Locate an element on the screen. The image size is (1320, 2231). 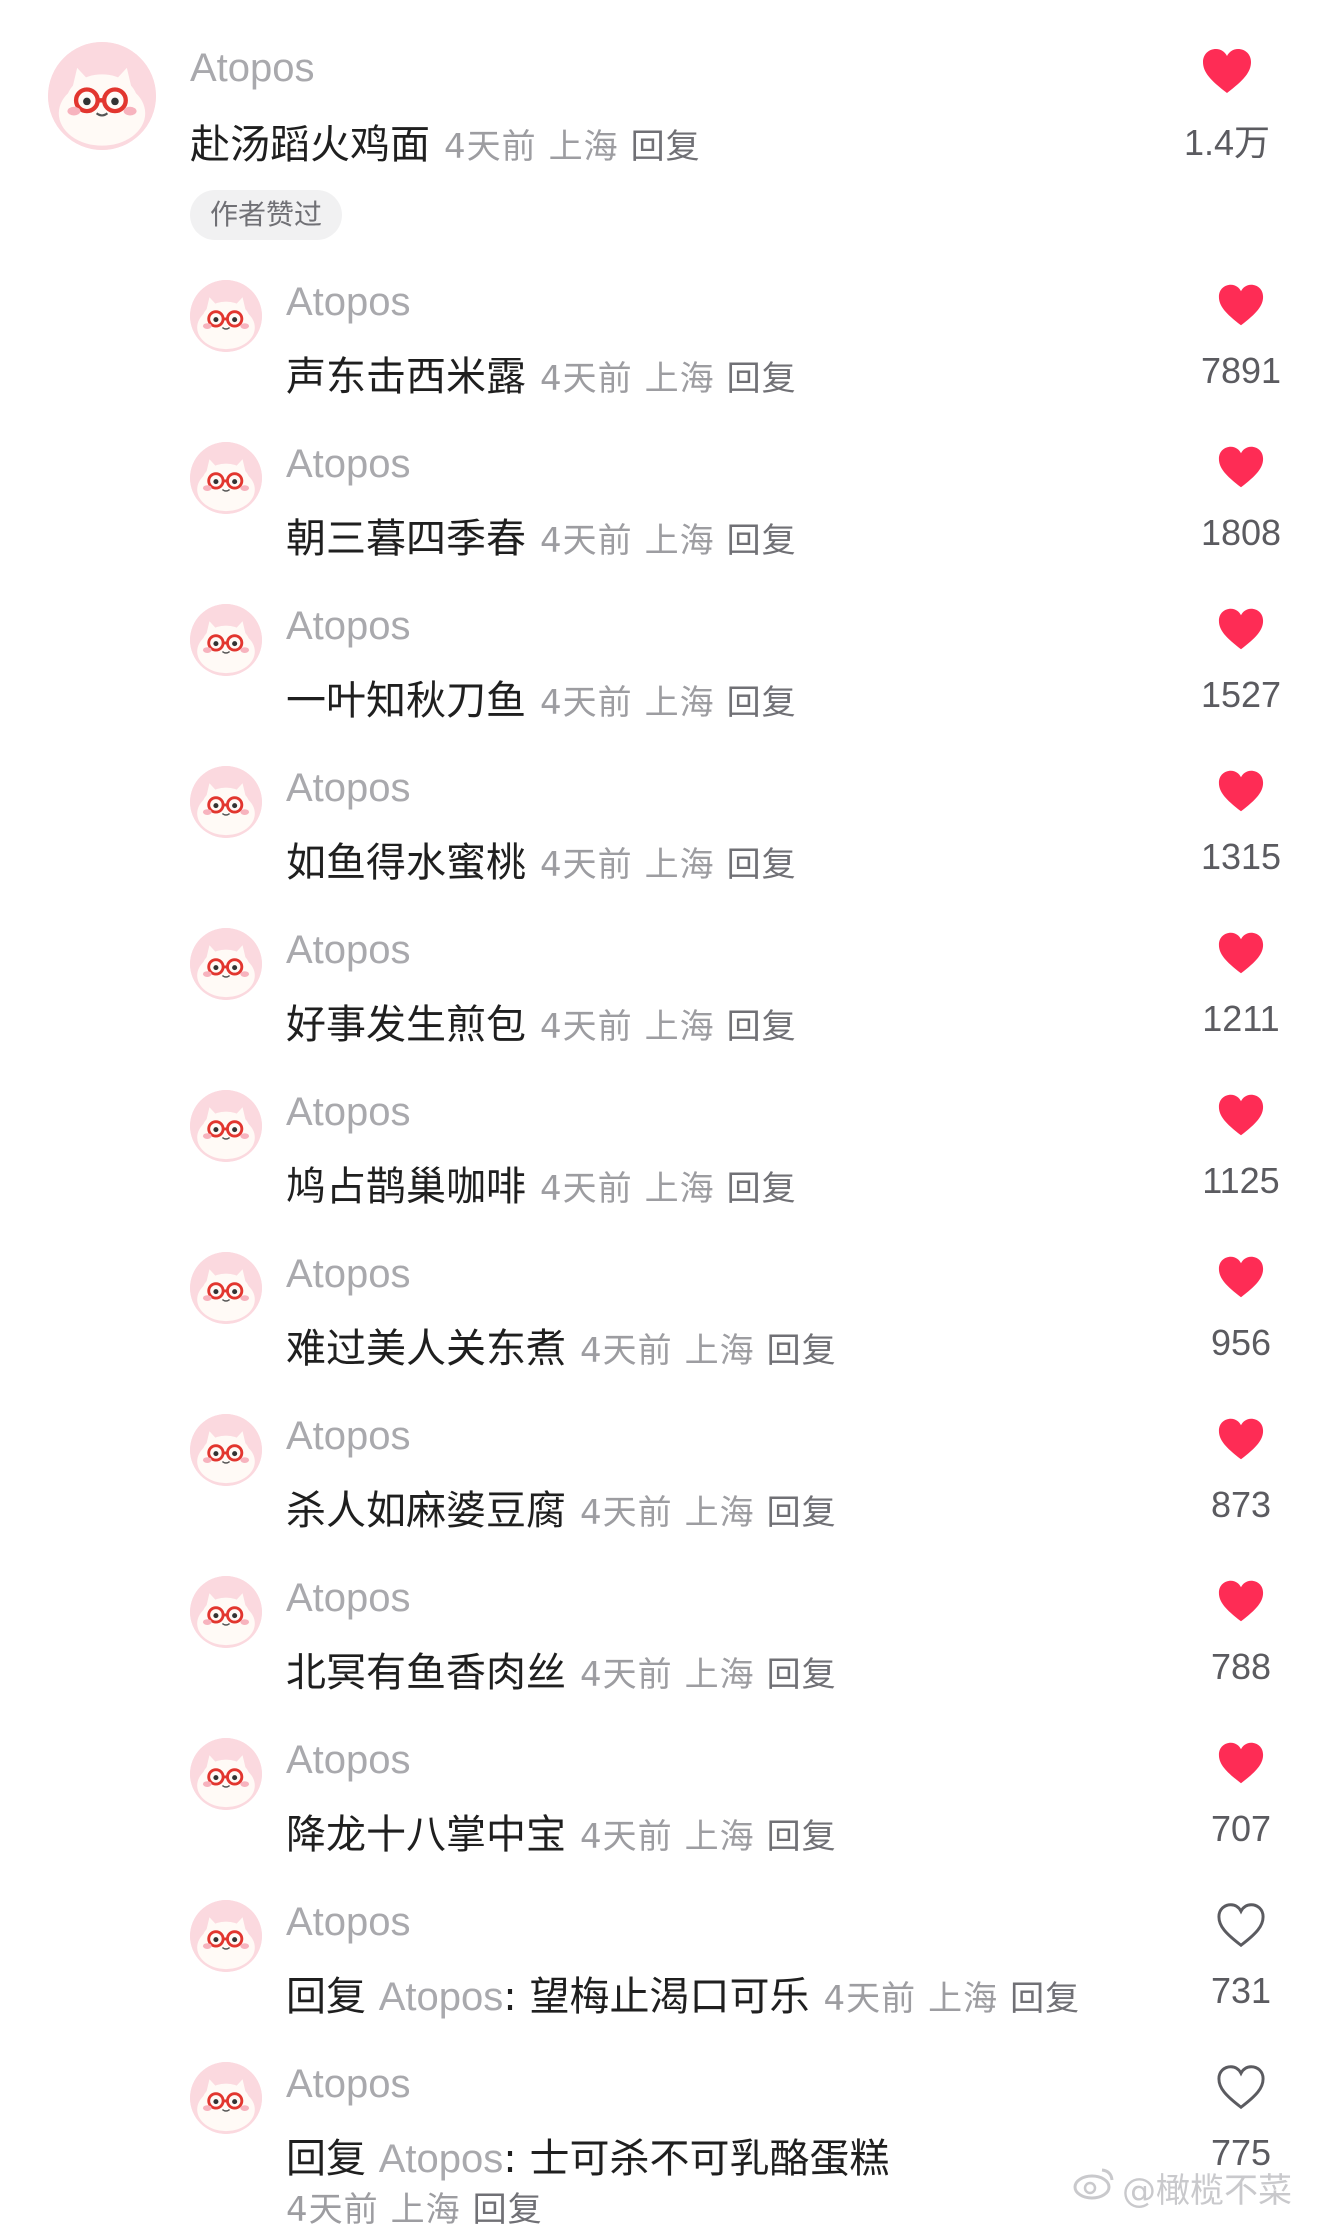
comment-text: 如鱼得水蜜桃 is located at coordinates (406, 863).